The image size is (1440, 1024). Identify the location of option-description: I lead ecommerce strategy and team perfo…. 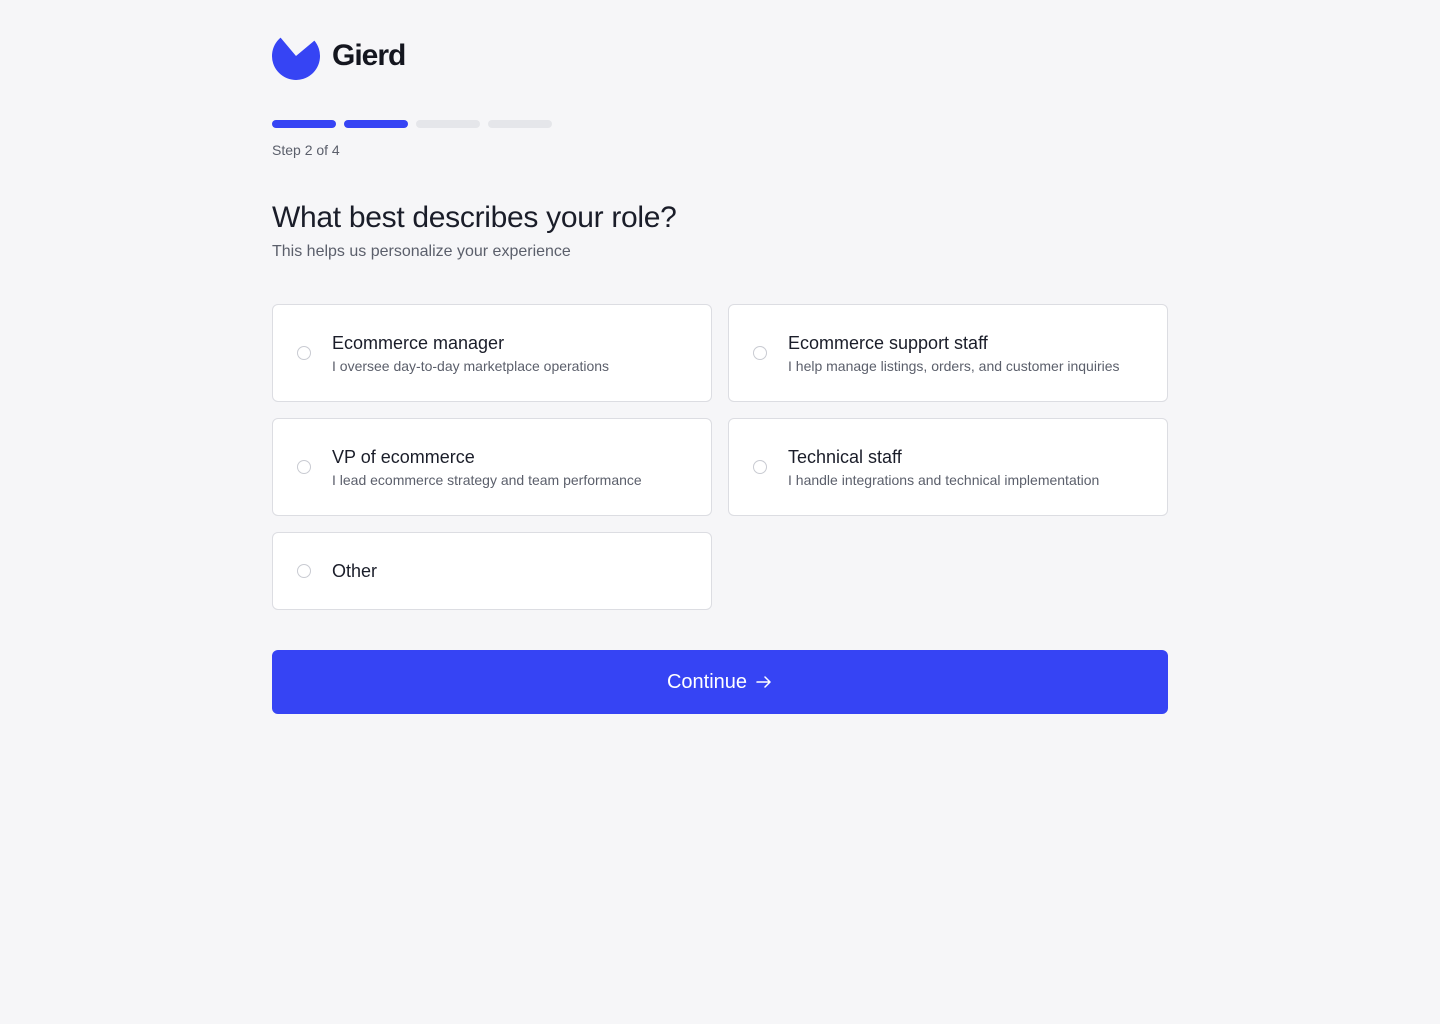
(487, 480).